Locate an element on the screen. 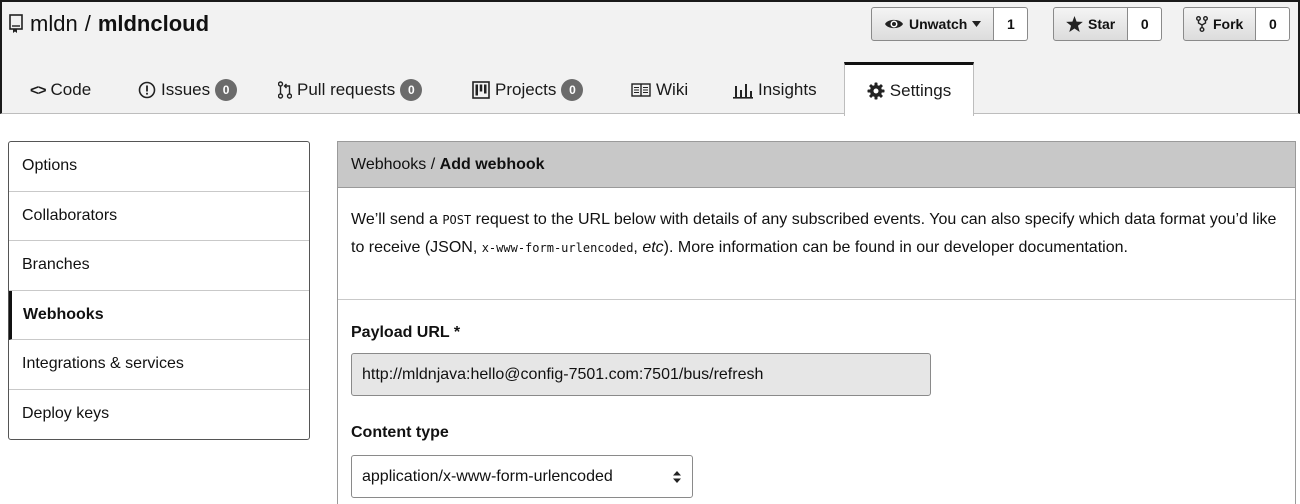 The image size is (1300, 504). repo-name-link: mldncloud is located at coordinates (153, 24).